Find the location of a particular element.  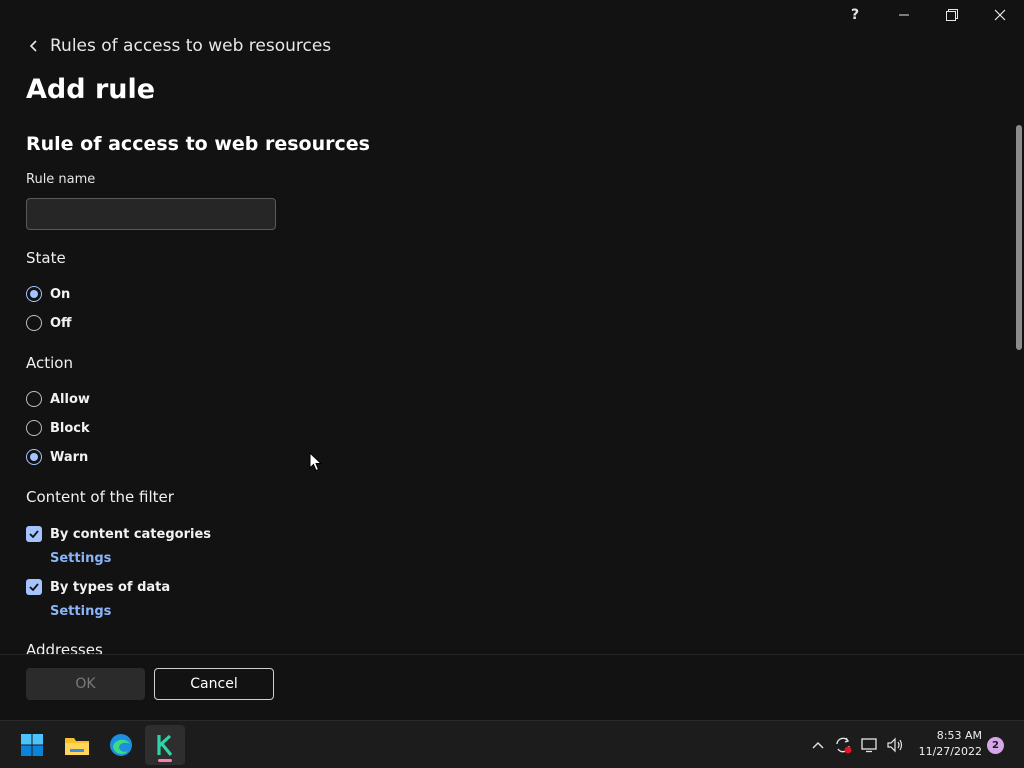

help-button: ? is located at coordinates (855, 15).